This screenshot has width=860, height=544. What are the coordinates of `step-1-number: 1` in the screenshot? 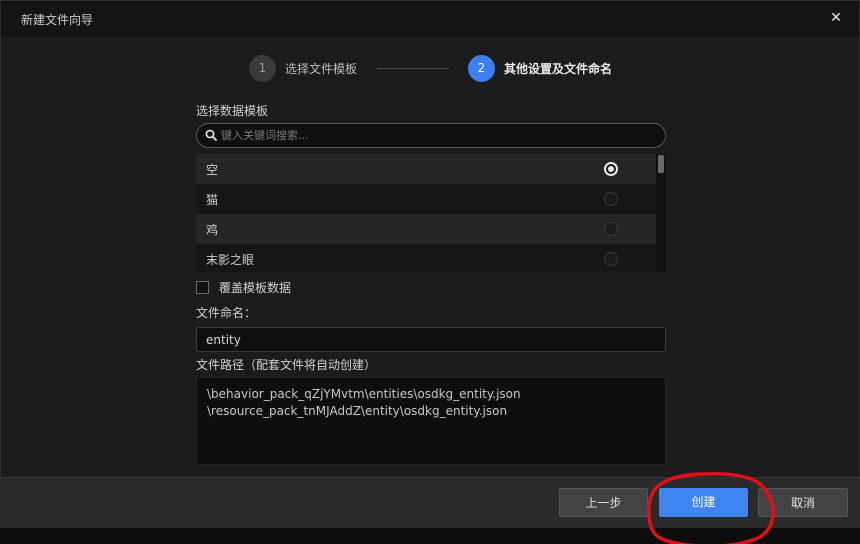 It's located at (262, 68).